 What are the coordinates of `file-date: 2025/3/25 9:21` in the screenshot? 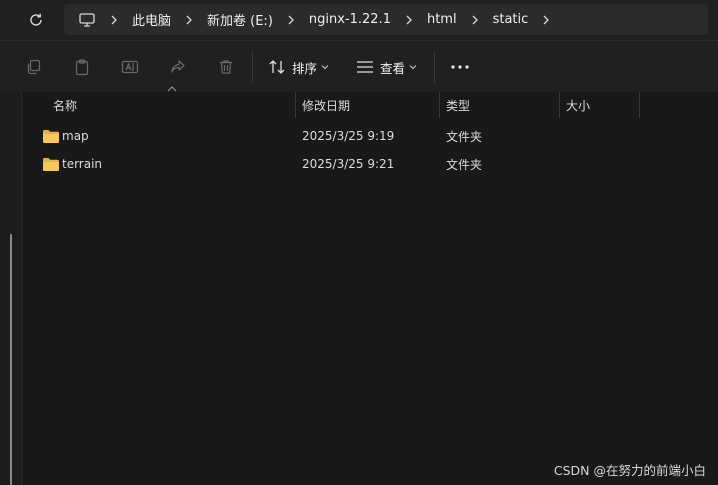 It's located at (348, 164).